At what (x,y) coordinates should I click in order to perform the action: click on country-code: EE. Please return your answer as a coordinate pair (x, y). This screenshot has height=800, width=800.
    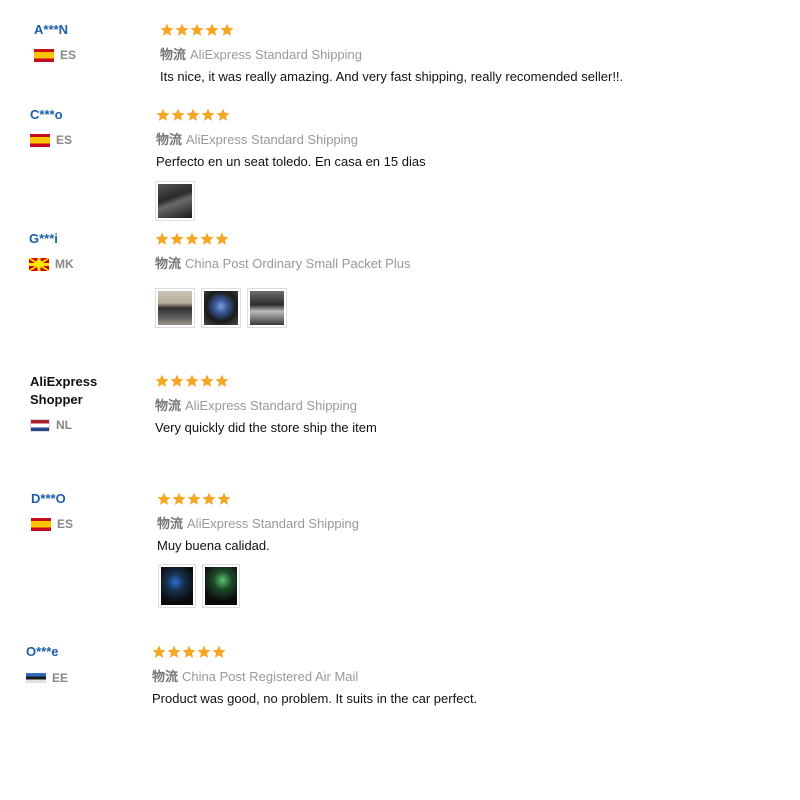
    Looking at the image, I should click on (60, 678).